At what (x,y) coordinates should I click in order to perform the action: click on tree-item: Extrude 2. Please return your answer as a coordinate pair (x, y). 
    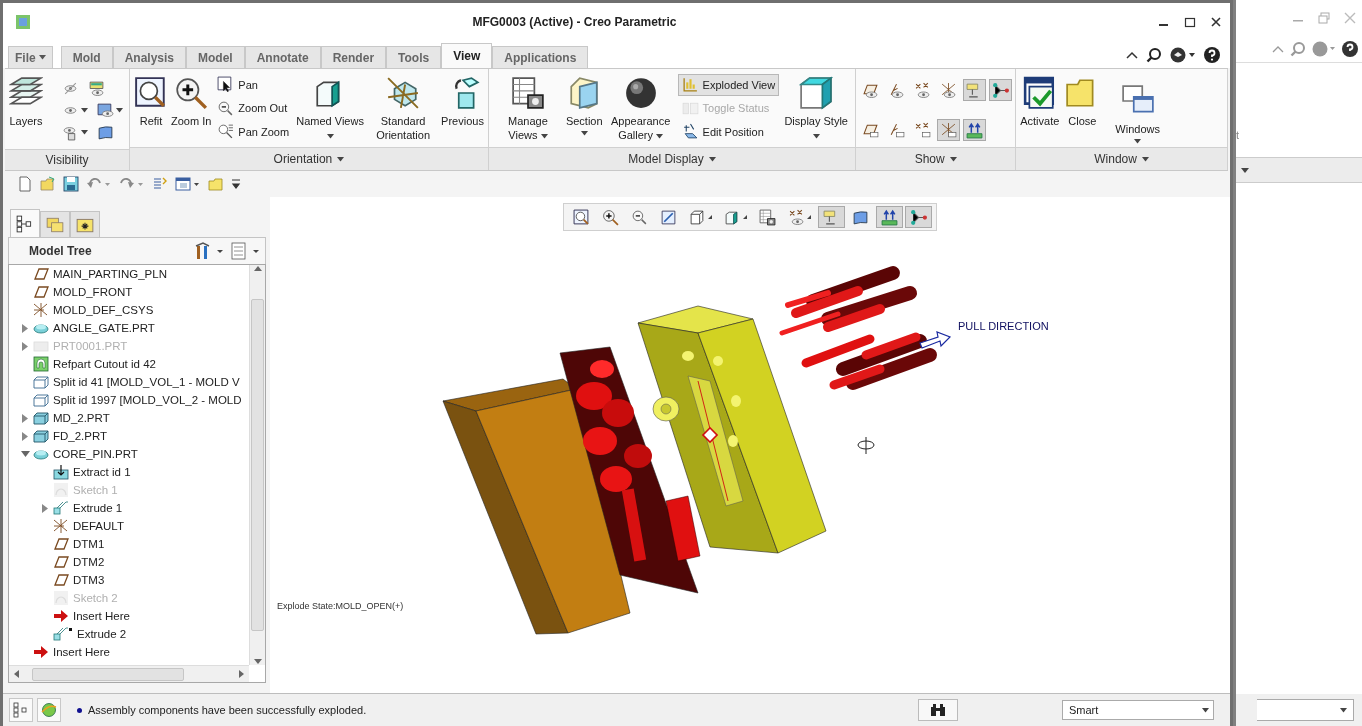
    Looking at the image, I should click on (102, 634).